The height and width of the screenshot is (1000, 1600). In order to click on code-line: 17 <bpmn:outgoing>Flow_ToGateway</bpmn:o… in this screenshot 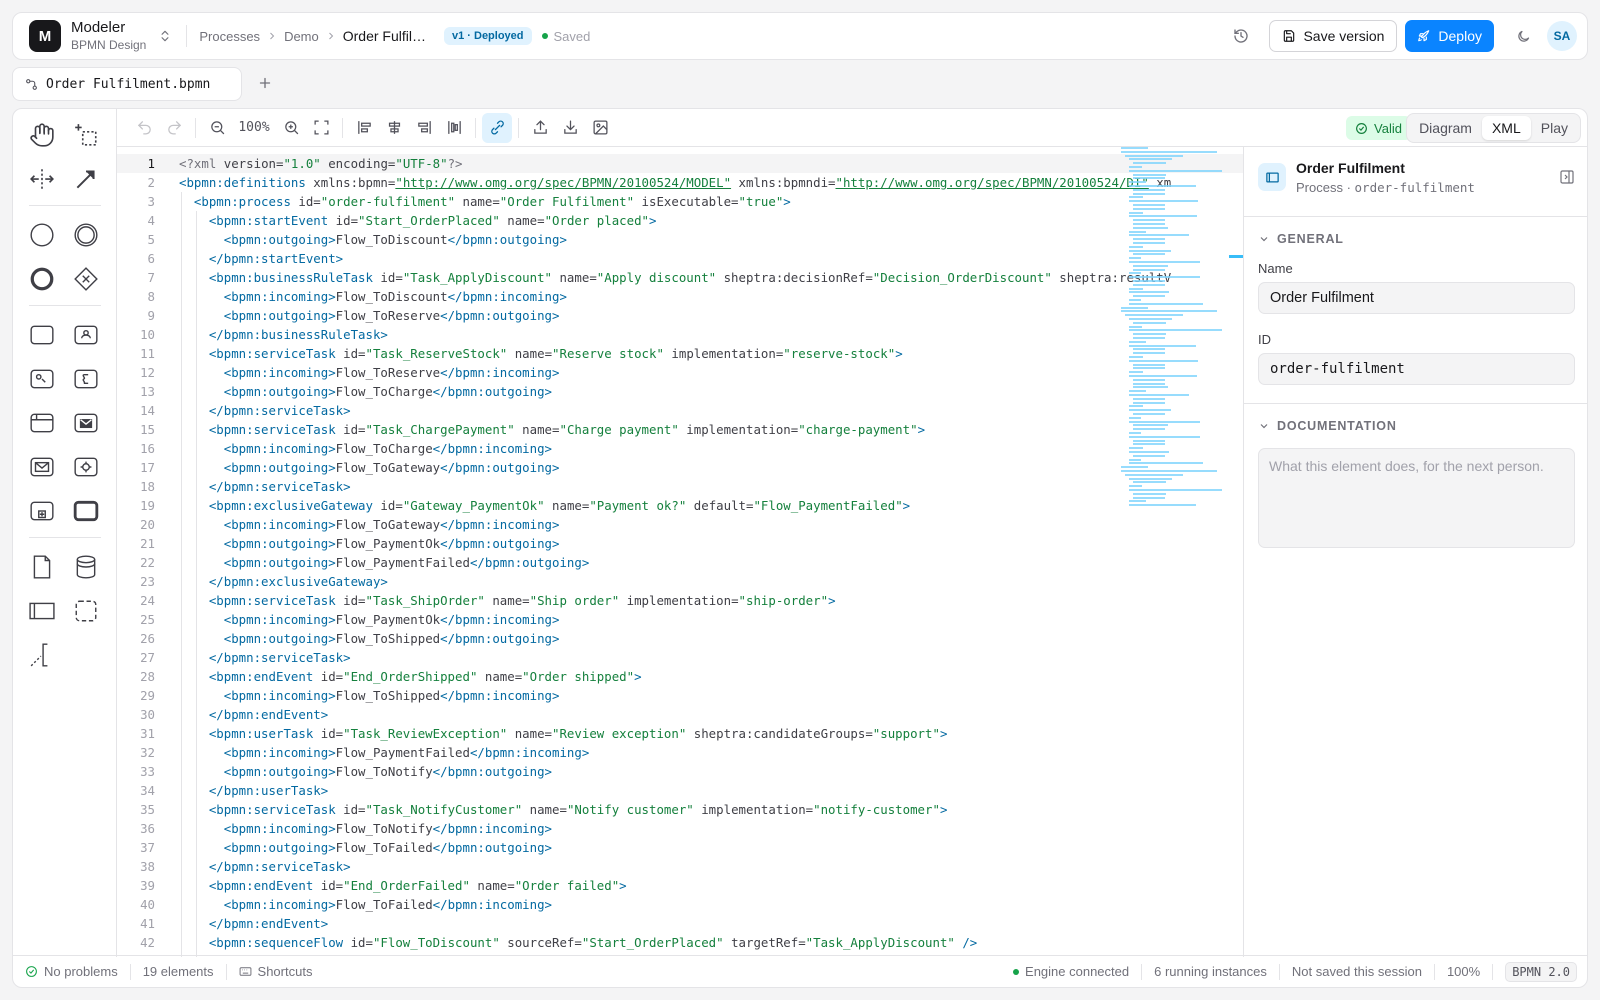, I will do `click(680, 467)`.